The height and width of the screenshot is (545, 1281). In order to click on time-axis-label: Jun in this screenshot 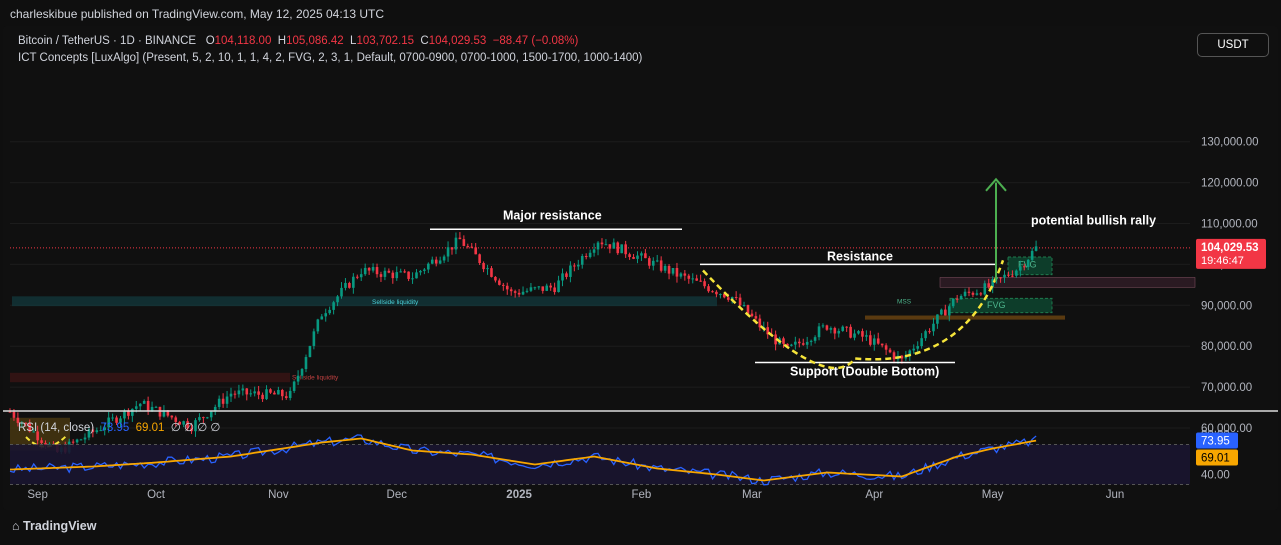, I will do `click(1115, 495)`.